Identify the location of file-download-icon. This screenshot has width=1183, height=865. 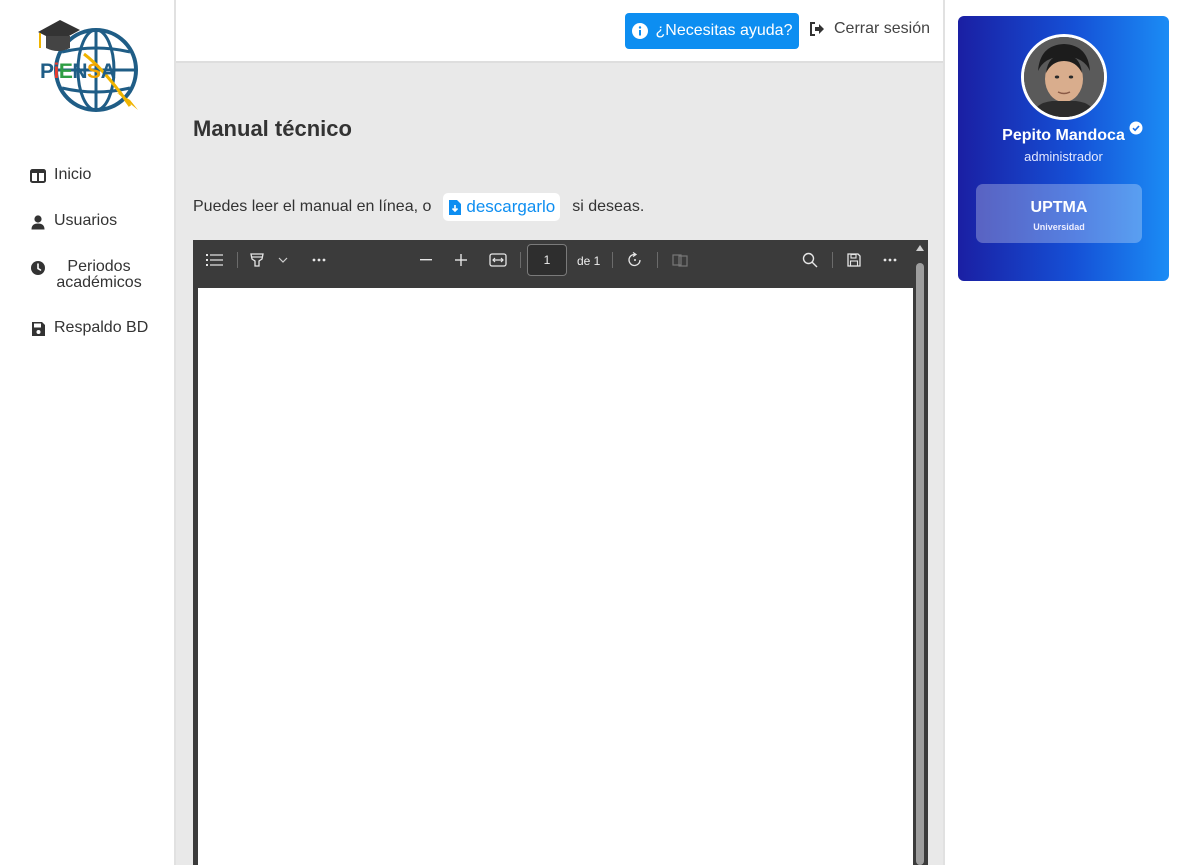
(455, 207).